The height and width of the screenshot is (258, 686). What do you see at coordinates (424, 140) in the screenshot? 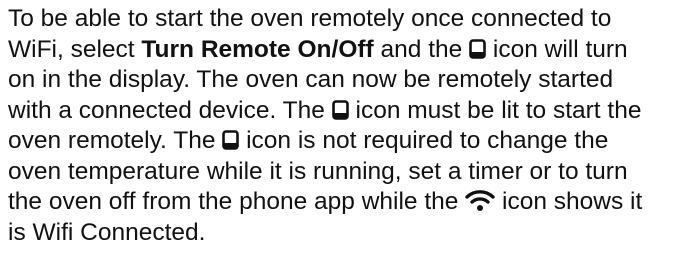
I see `text-segment: icon is not required to change the` at bounding box center [424, 140].